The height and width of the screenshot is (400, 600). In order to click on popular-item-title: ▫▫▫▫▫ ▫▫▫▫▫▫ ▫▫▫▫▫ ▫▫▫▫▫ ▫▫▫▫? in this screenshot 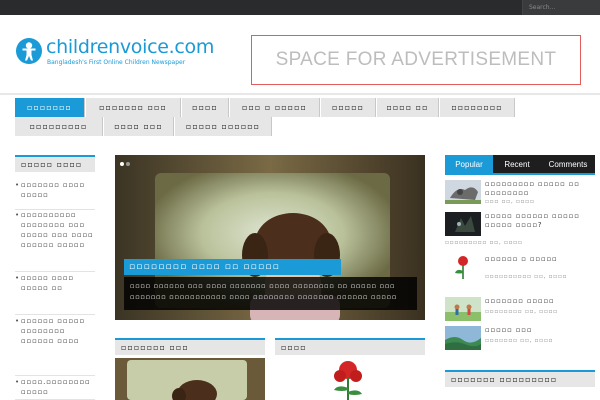, I will do `click(532, 220)`.